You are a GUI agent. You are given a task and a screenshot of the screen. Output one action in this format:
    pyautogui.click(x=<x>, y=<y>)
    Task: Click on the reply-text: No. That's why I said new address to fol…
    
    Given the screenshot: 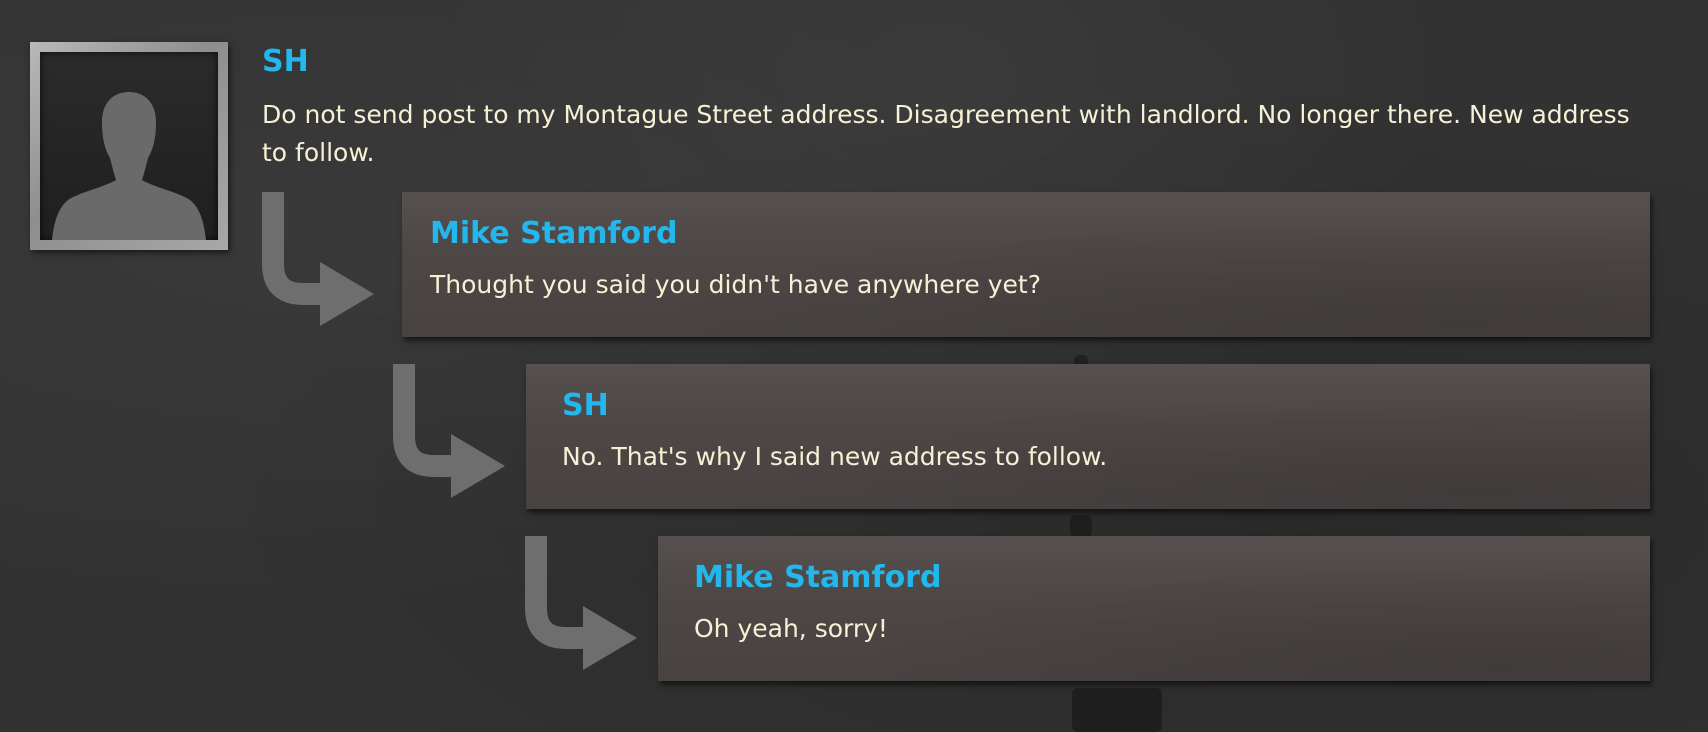 What is the action you would take?
    pyautogui.click(x=835, y=456)
    